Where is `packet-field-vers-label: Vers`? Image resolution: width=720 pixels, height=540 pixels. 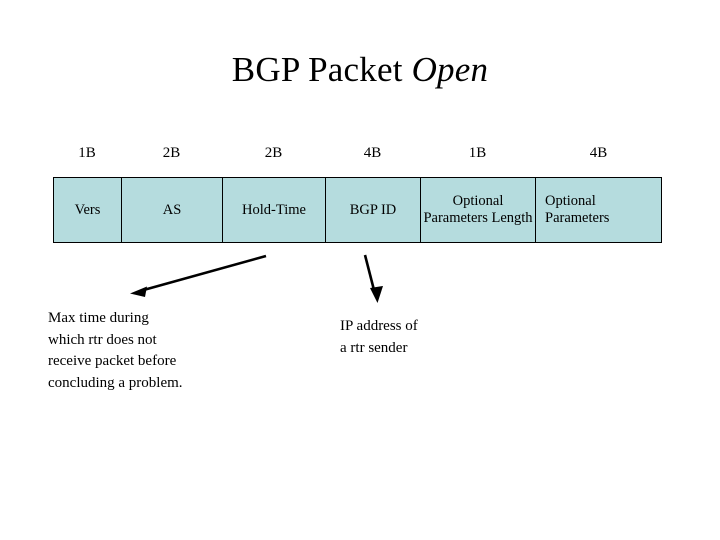 packet-field-vers-label: Vers is located at coordinates (87, 209).